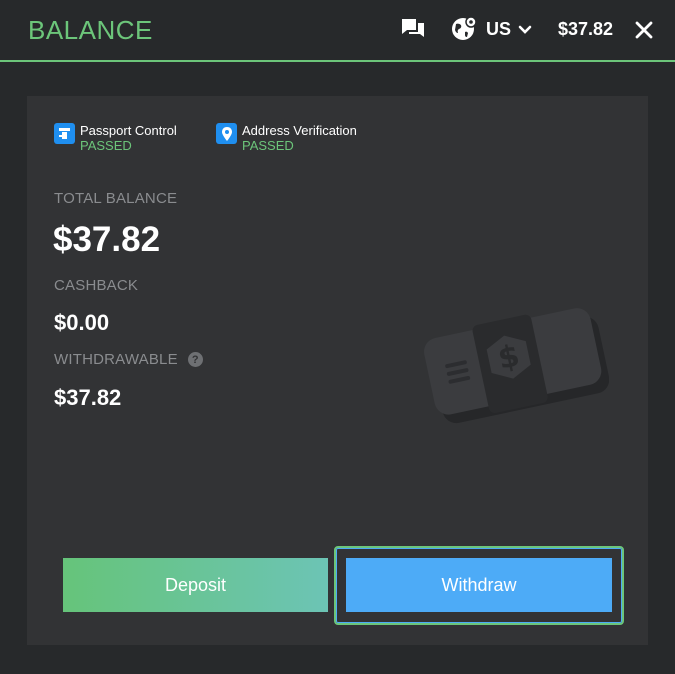  I want to click on chat-icon, so click(413, 31).